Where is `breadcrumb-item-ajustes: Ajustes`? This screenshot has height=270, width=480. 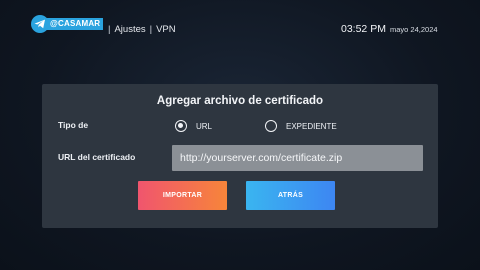
breadcrumb-item-ajustes: Ajustes is located at coordinates (129, 29).